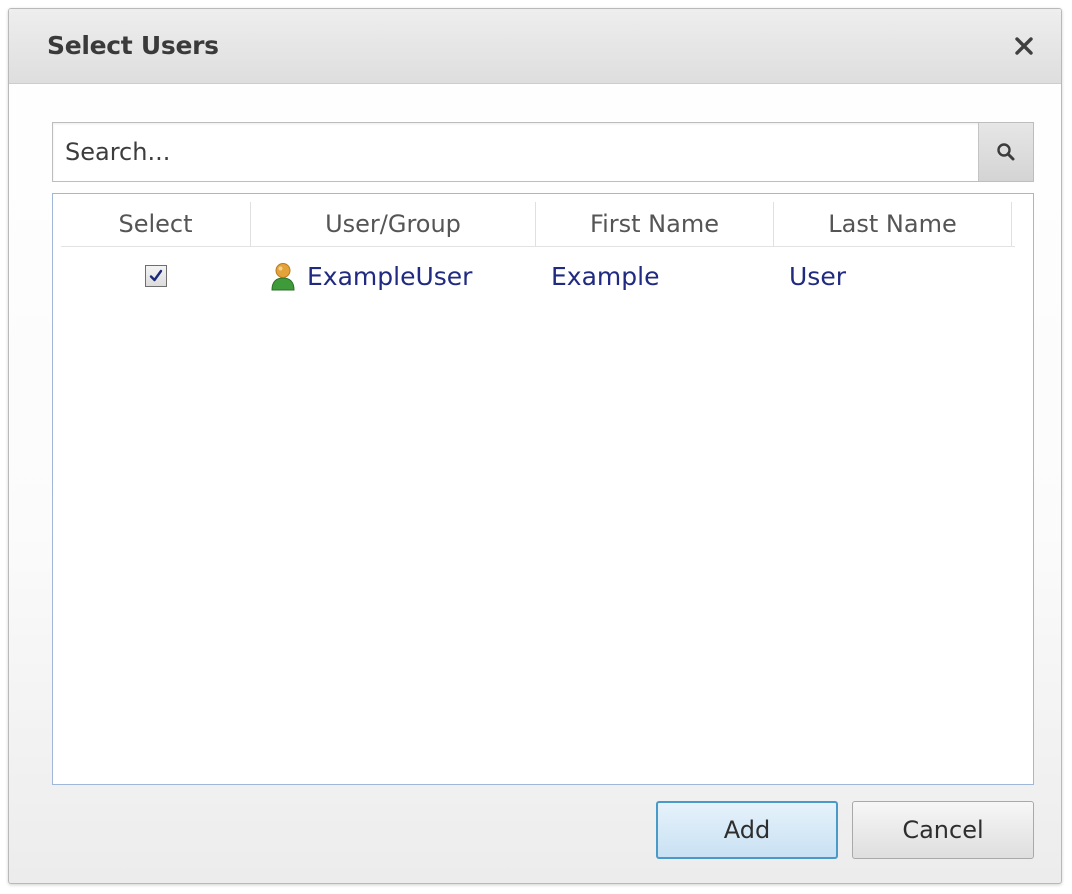 This screenshot has height=894, width=1072. What do you see at coordinates (655, 224) in the screenshot?
I see `column-header-first-name: First Name` at bounding box center [655, 224].